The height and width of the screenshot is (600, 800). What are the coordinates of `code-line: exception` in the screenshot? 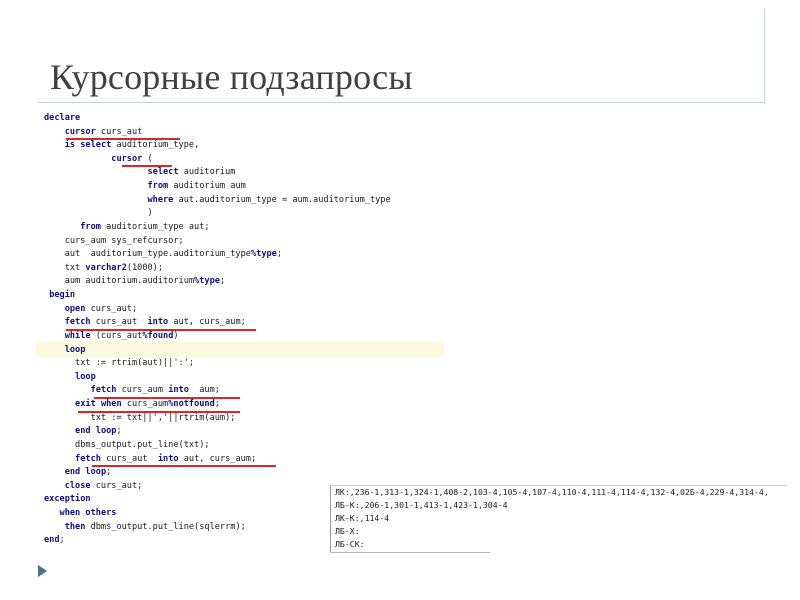 It's located at (67, 499).